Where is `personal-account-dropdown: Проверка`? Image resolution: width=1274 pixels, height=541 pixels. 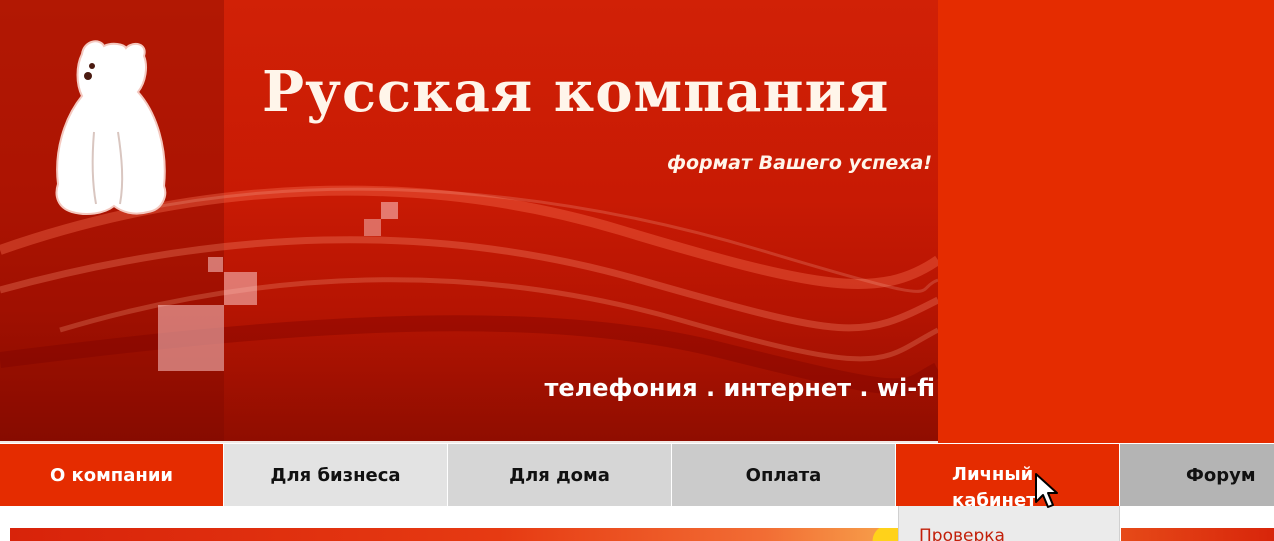
personal-account-dropdown: Проверка is located at coordinates (1009, 523).